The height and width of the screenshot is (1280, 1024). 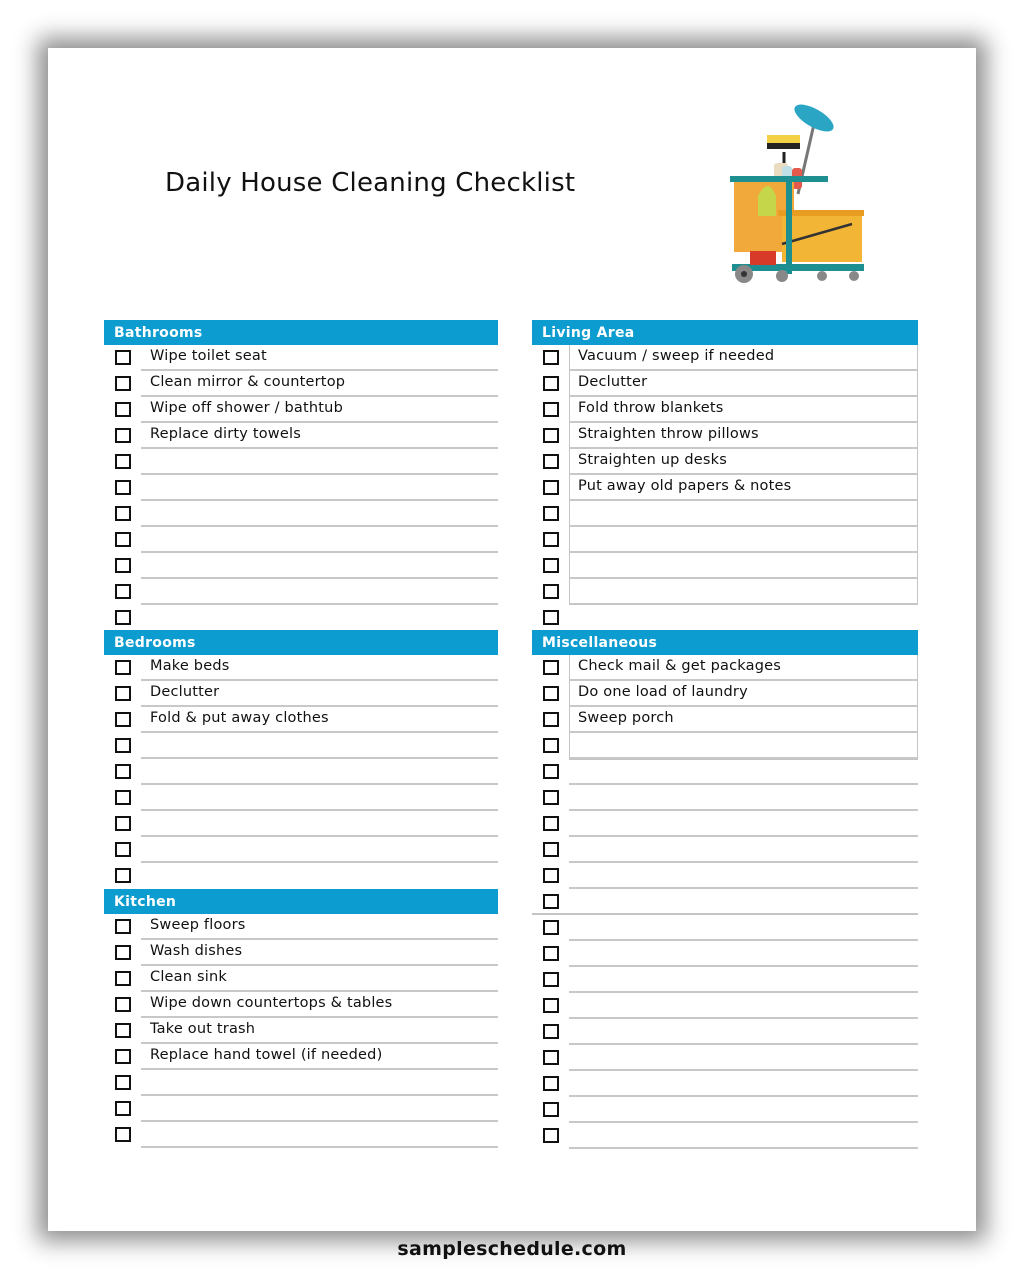 I want to click on section-header-bathrooms: Bathrooms, so click(x=301, y=332).